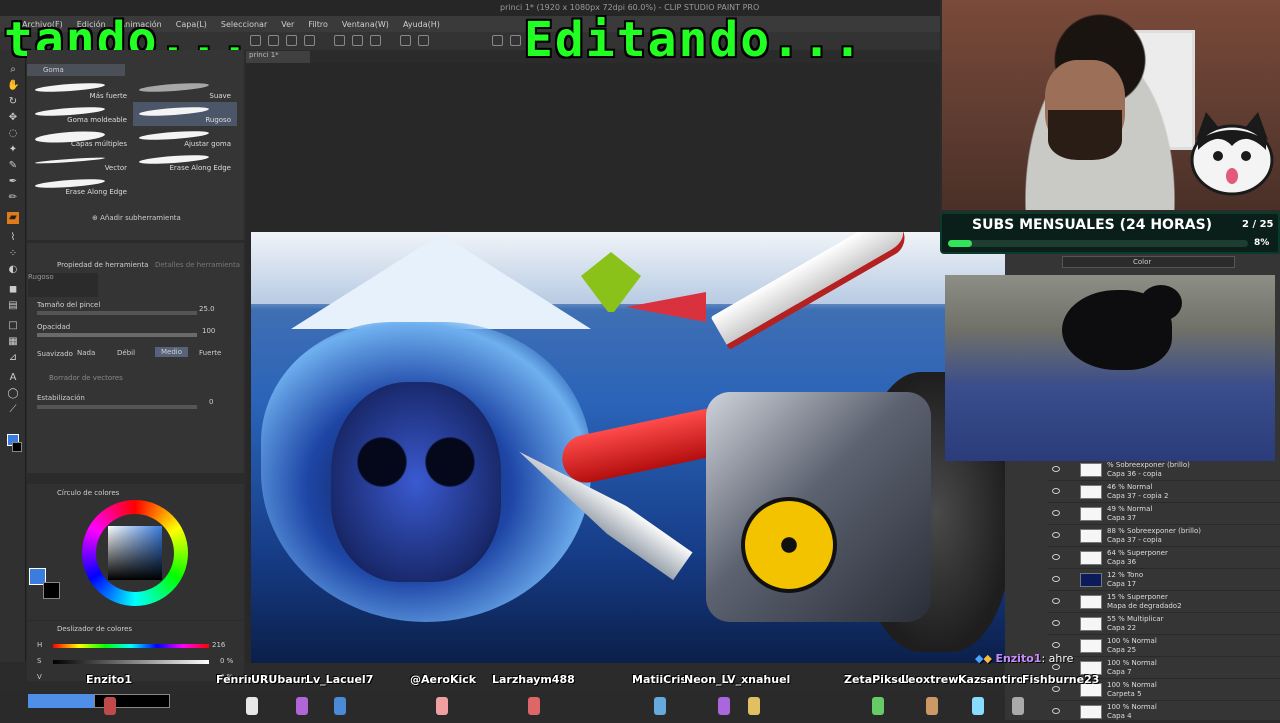 Image resolution: width=1280 pixels, height=723 pixels. I want to click on layer-row: 100 % Normal Capa 25, so click(1164, 646).